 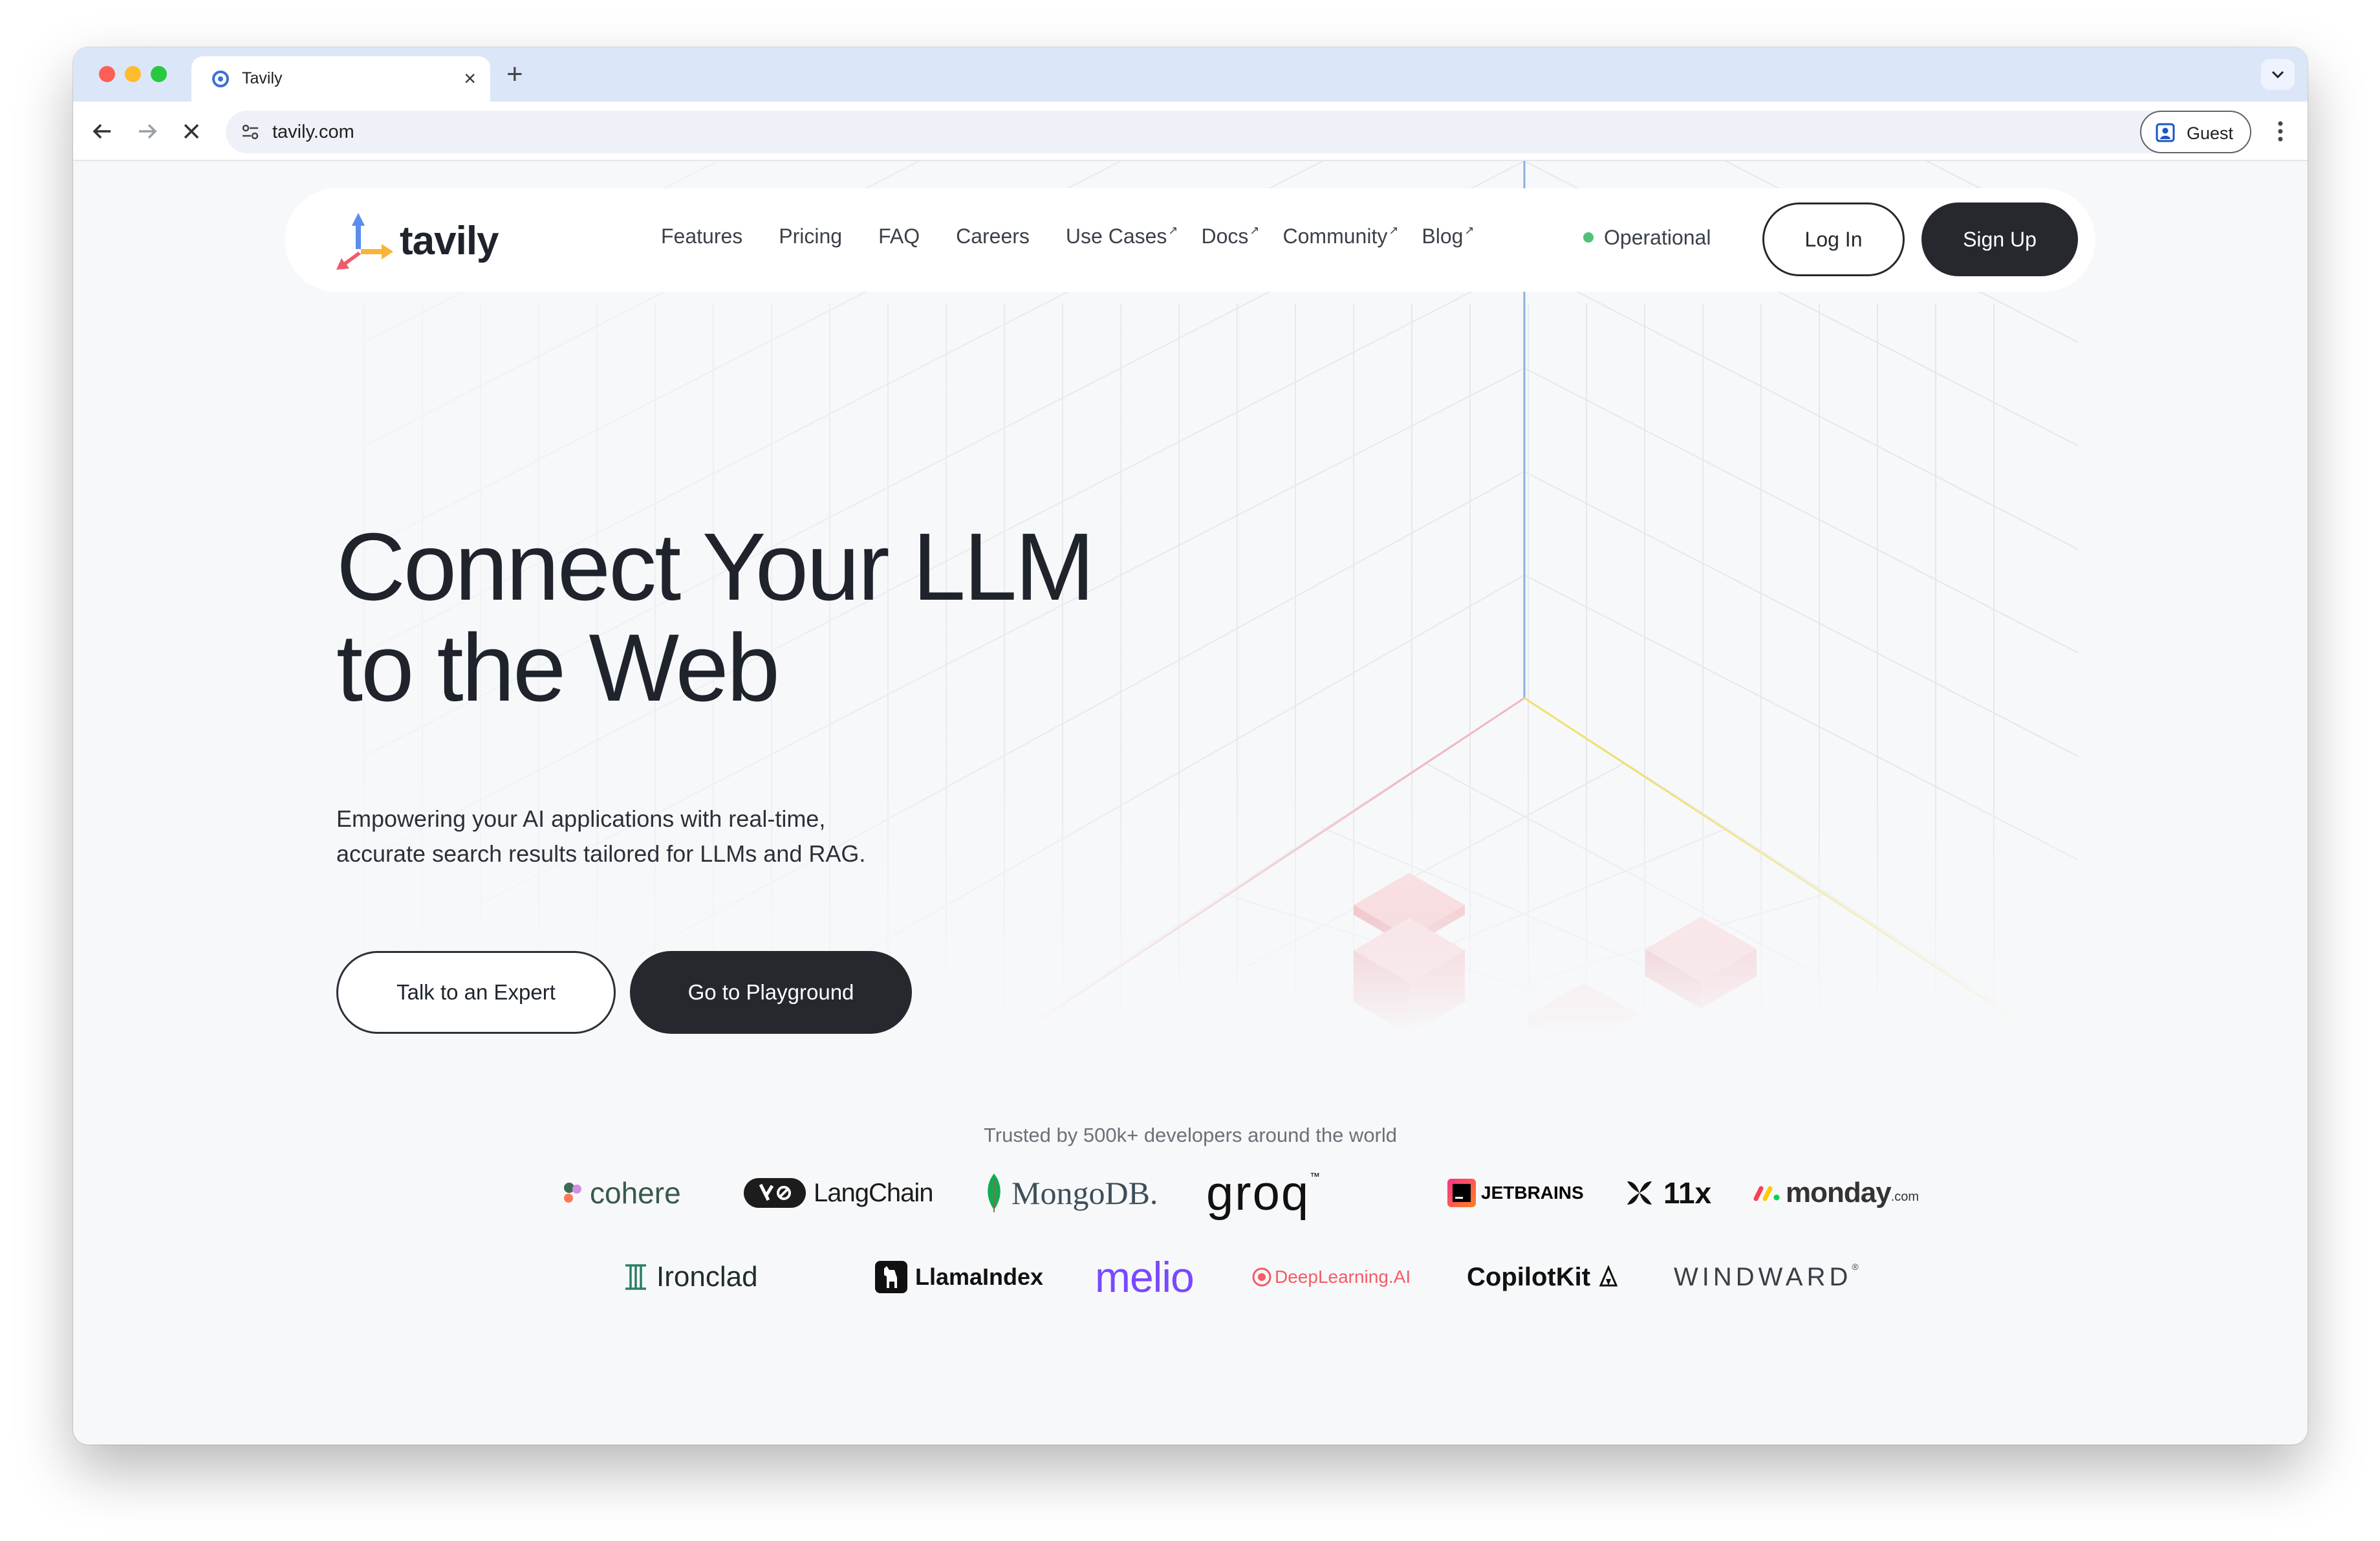 What do you see at coordinates (1085, 1193) in the screenshot?
I see `mongodb-wordmark: MongoDB.` at bounding box center [1085, 1193].